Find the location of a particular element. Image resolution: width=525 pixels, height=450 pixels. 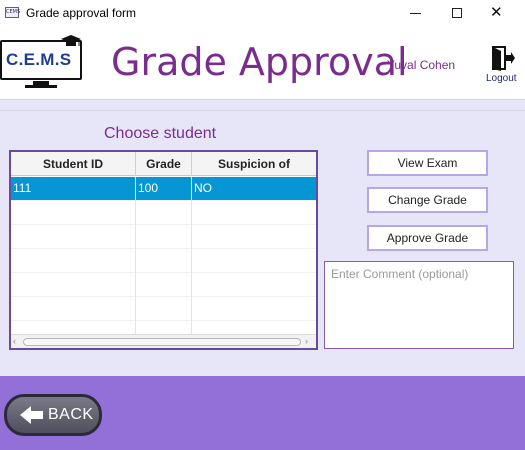

table-header: Student ID Grade Suspicion of cheating is located at coordinates (163, 173).